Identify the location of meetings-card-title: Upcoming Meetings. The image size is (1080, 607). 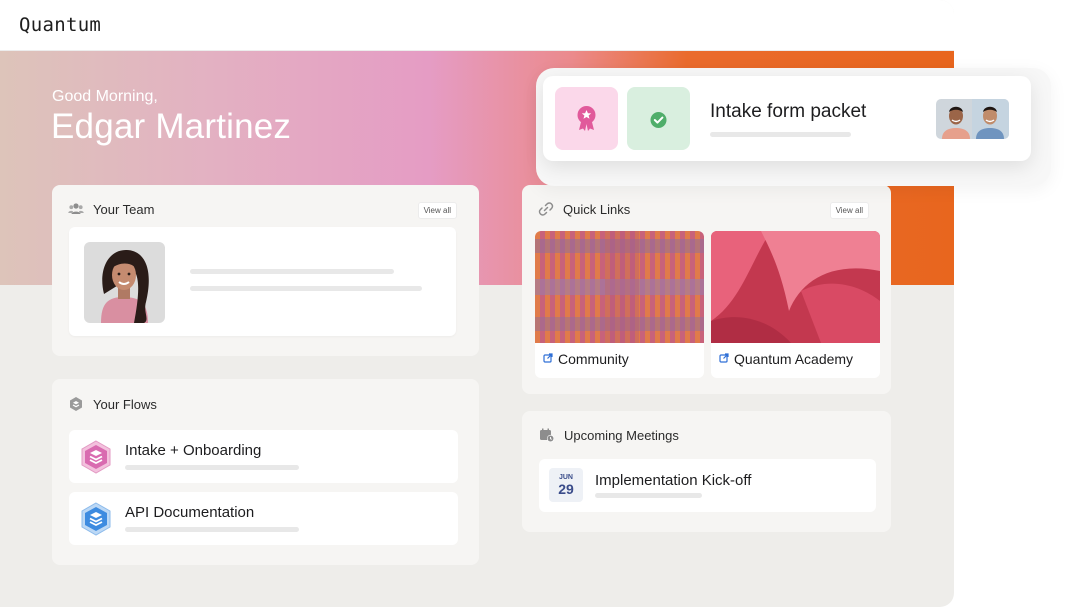
(621, 435).